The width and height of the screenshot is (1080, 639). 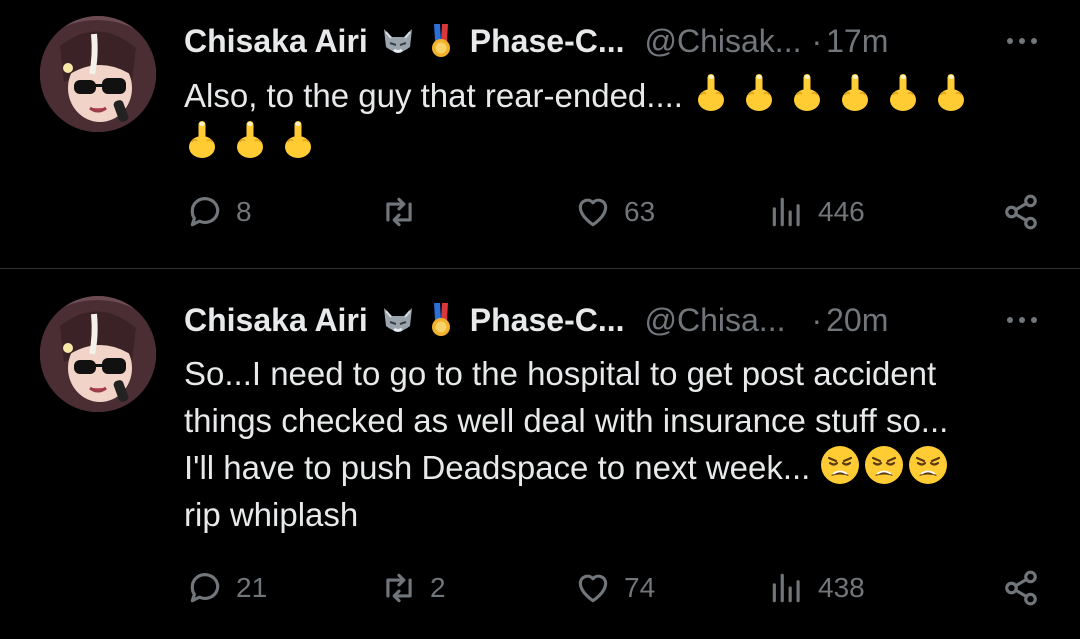 I want to click on tweet-text-line: rip whiplash, so click(x=271, y=514).